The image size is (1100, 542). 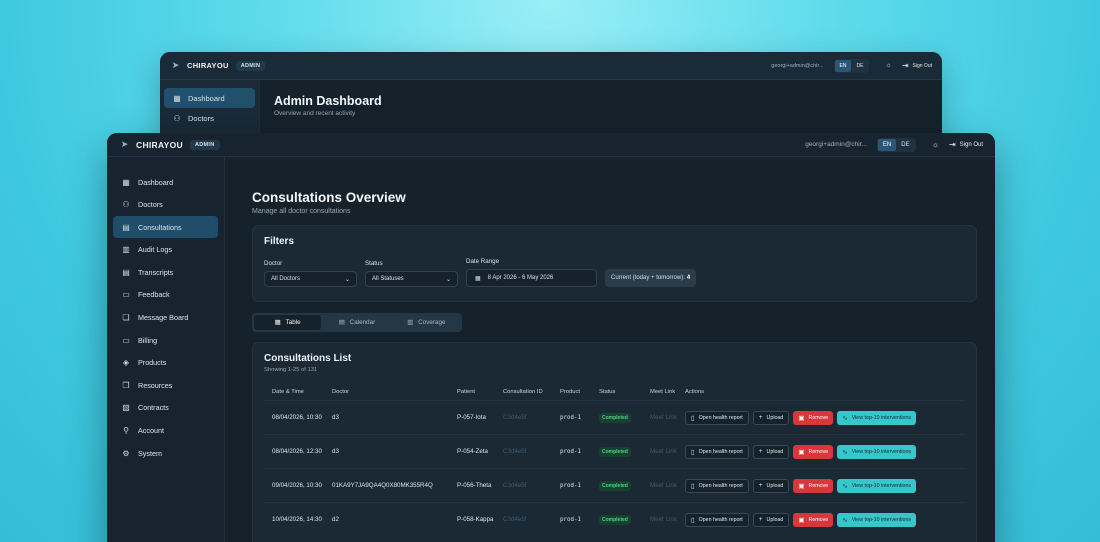 What do you see at coordinates (165, 385) in the screenshot?
I see `sidebar-item-resources: ❐ Resources` at bounding box center [165, 385].